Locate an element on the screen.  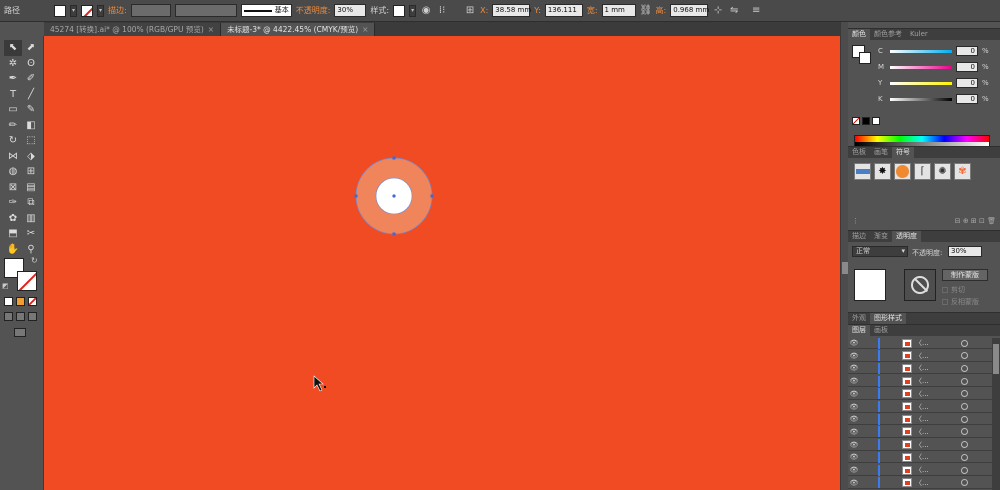
tab-color-guide: 颜色参考 is located at coordinates (888, 34).